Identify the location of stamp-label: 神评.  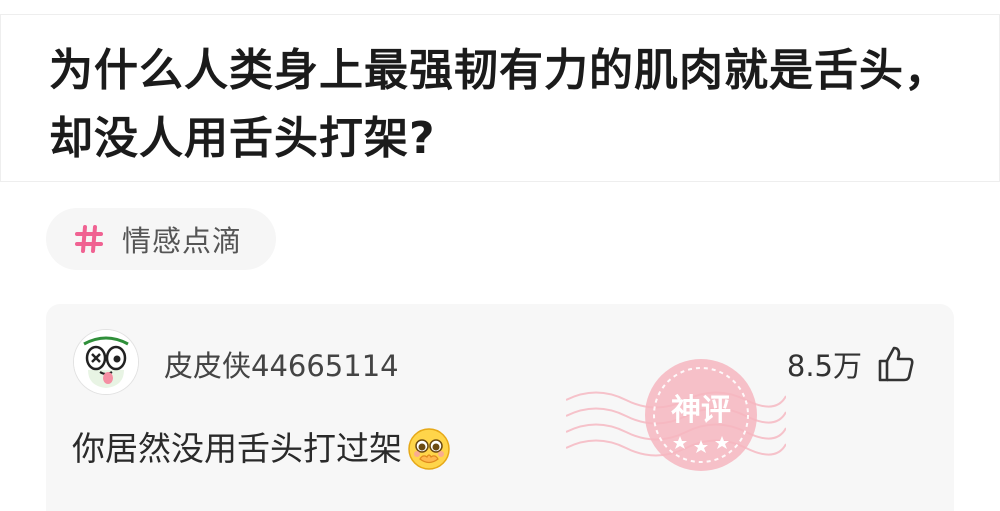
(701, 410).